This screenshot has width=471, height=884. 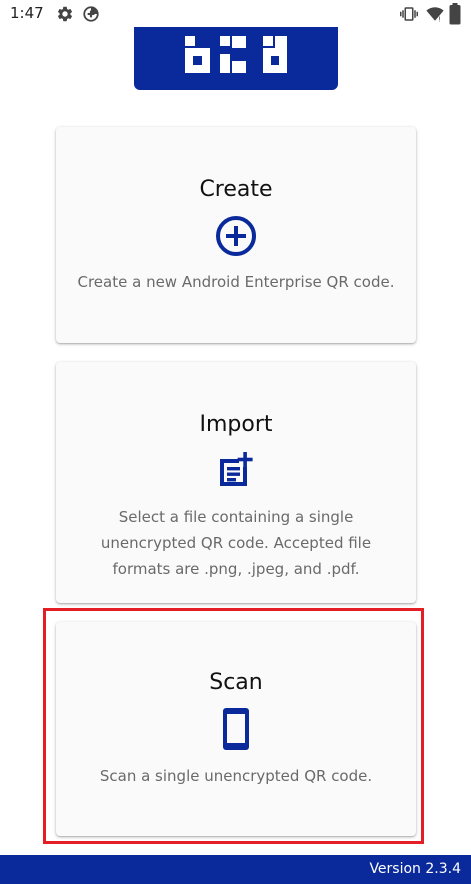 I want to click on add-circle-icon, so click(x=236, y=236).